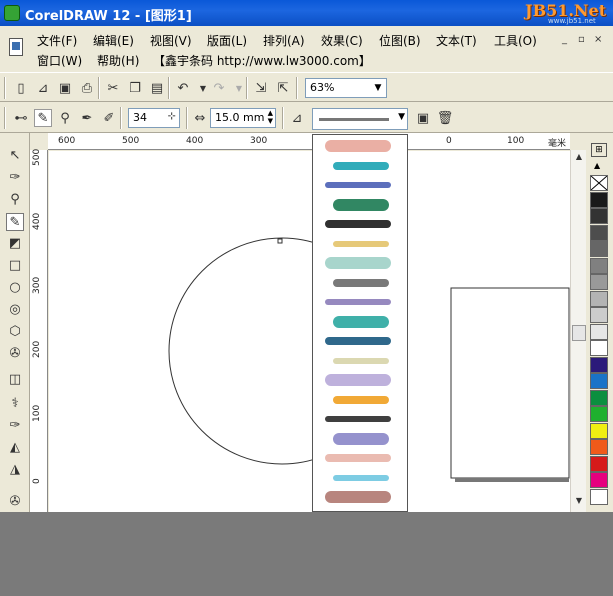  What do you see at coordinates (15, 200) in the screenshot?
I see `zoom-tool-icon: ⚲` at bounding box center [15, 200].